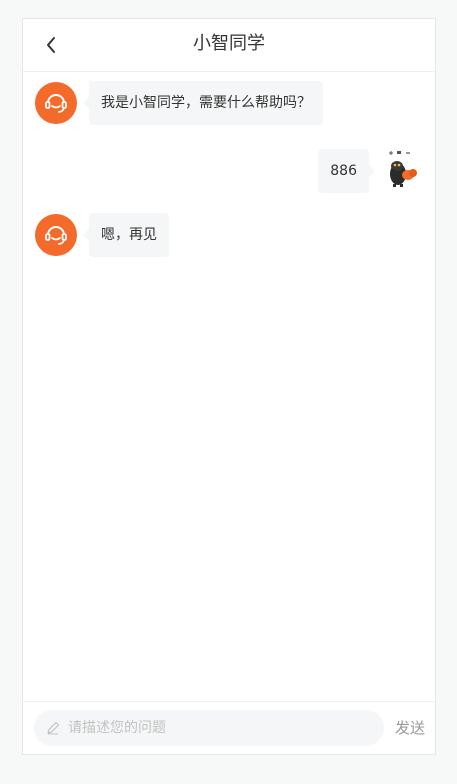 This screenshot has width=457, height=784. Describe the element at coordinates (410, 728) in the screenshot. I see `send-button: 发送` at that location.